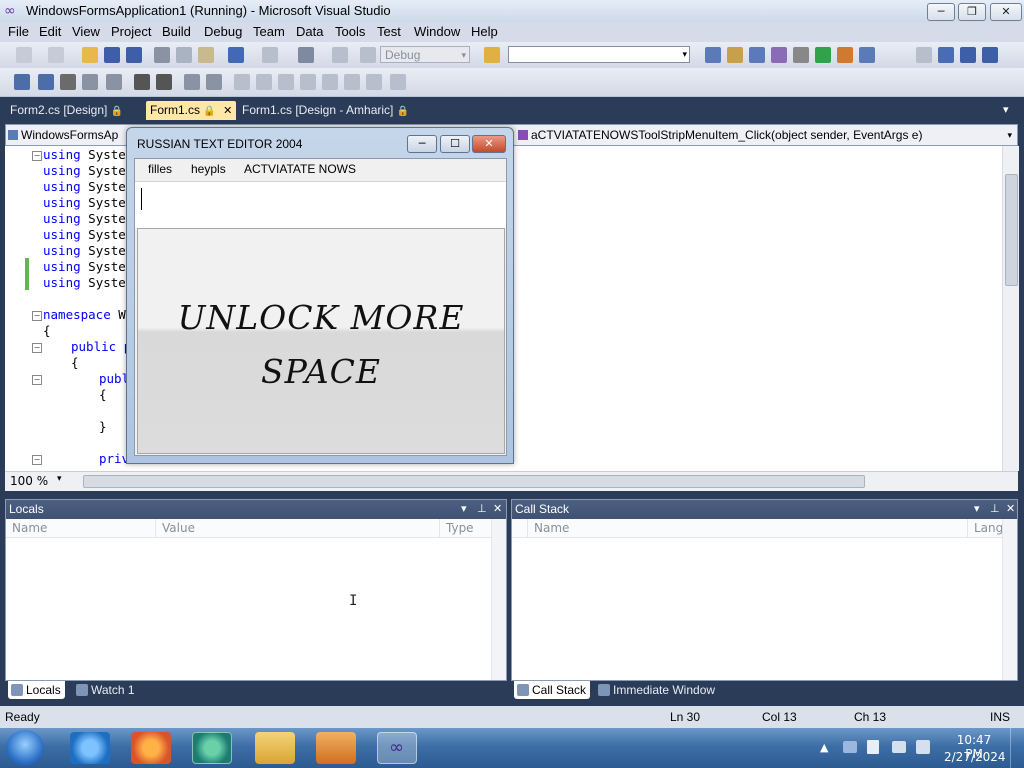 The width and height of the screenshot is (1024, 768). Describe the element at coordinates (873, 747) in the screenshot. I see `action-center-flag-icon` at that location.